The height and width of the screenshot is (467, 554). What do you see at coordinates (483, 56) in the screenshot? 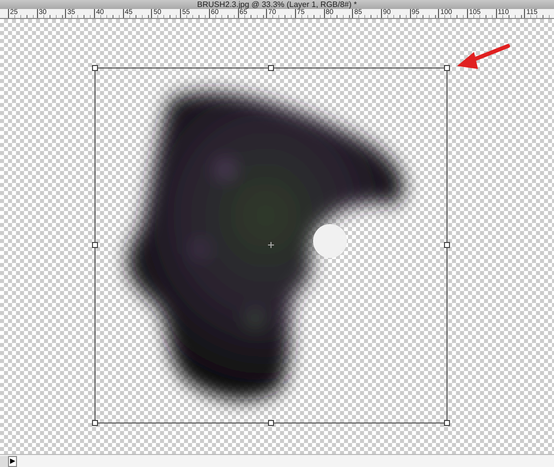
I see `arrow-icon` at bounding box center [483, 56].